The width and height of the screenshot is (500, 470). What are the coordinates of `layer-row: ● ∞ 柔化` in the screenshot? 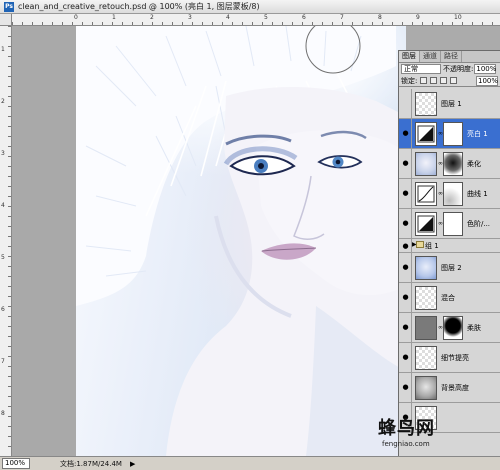 It's located at (449, 164).